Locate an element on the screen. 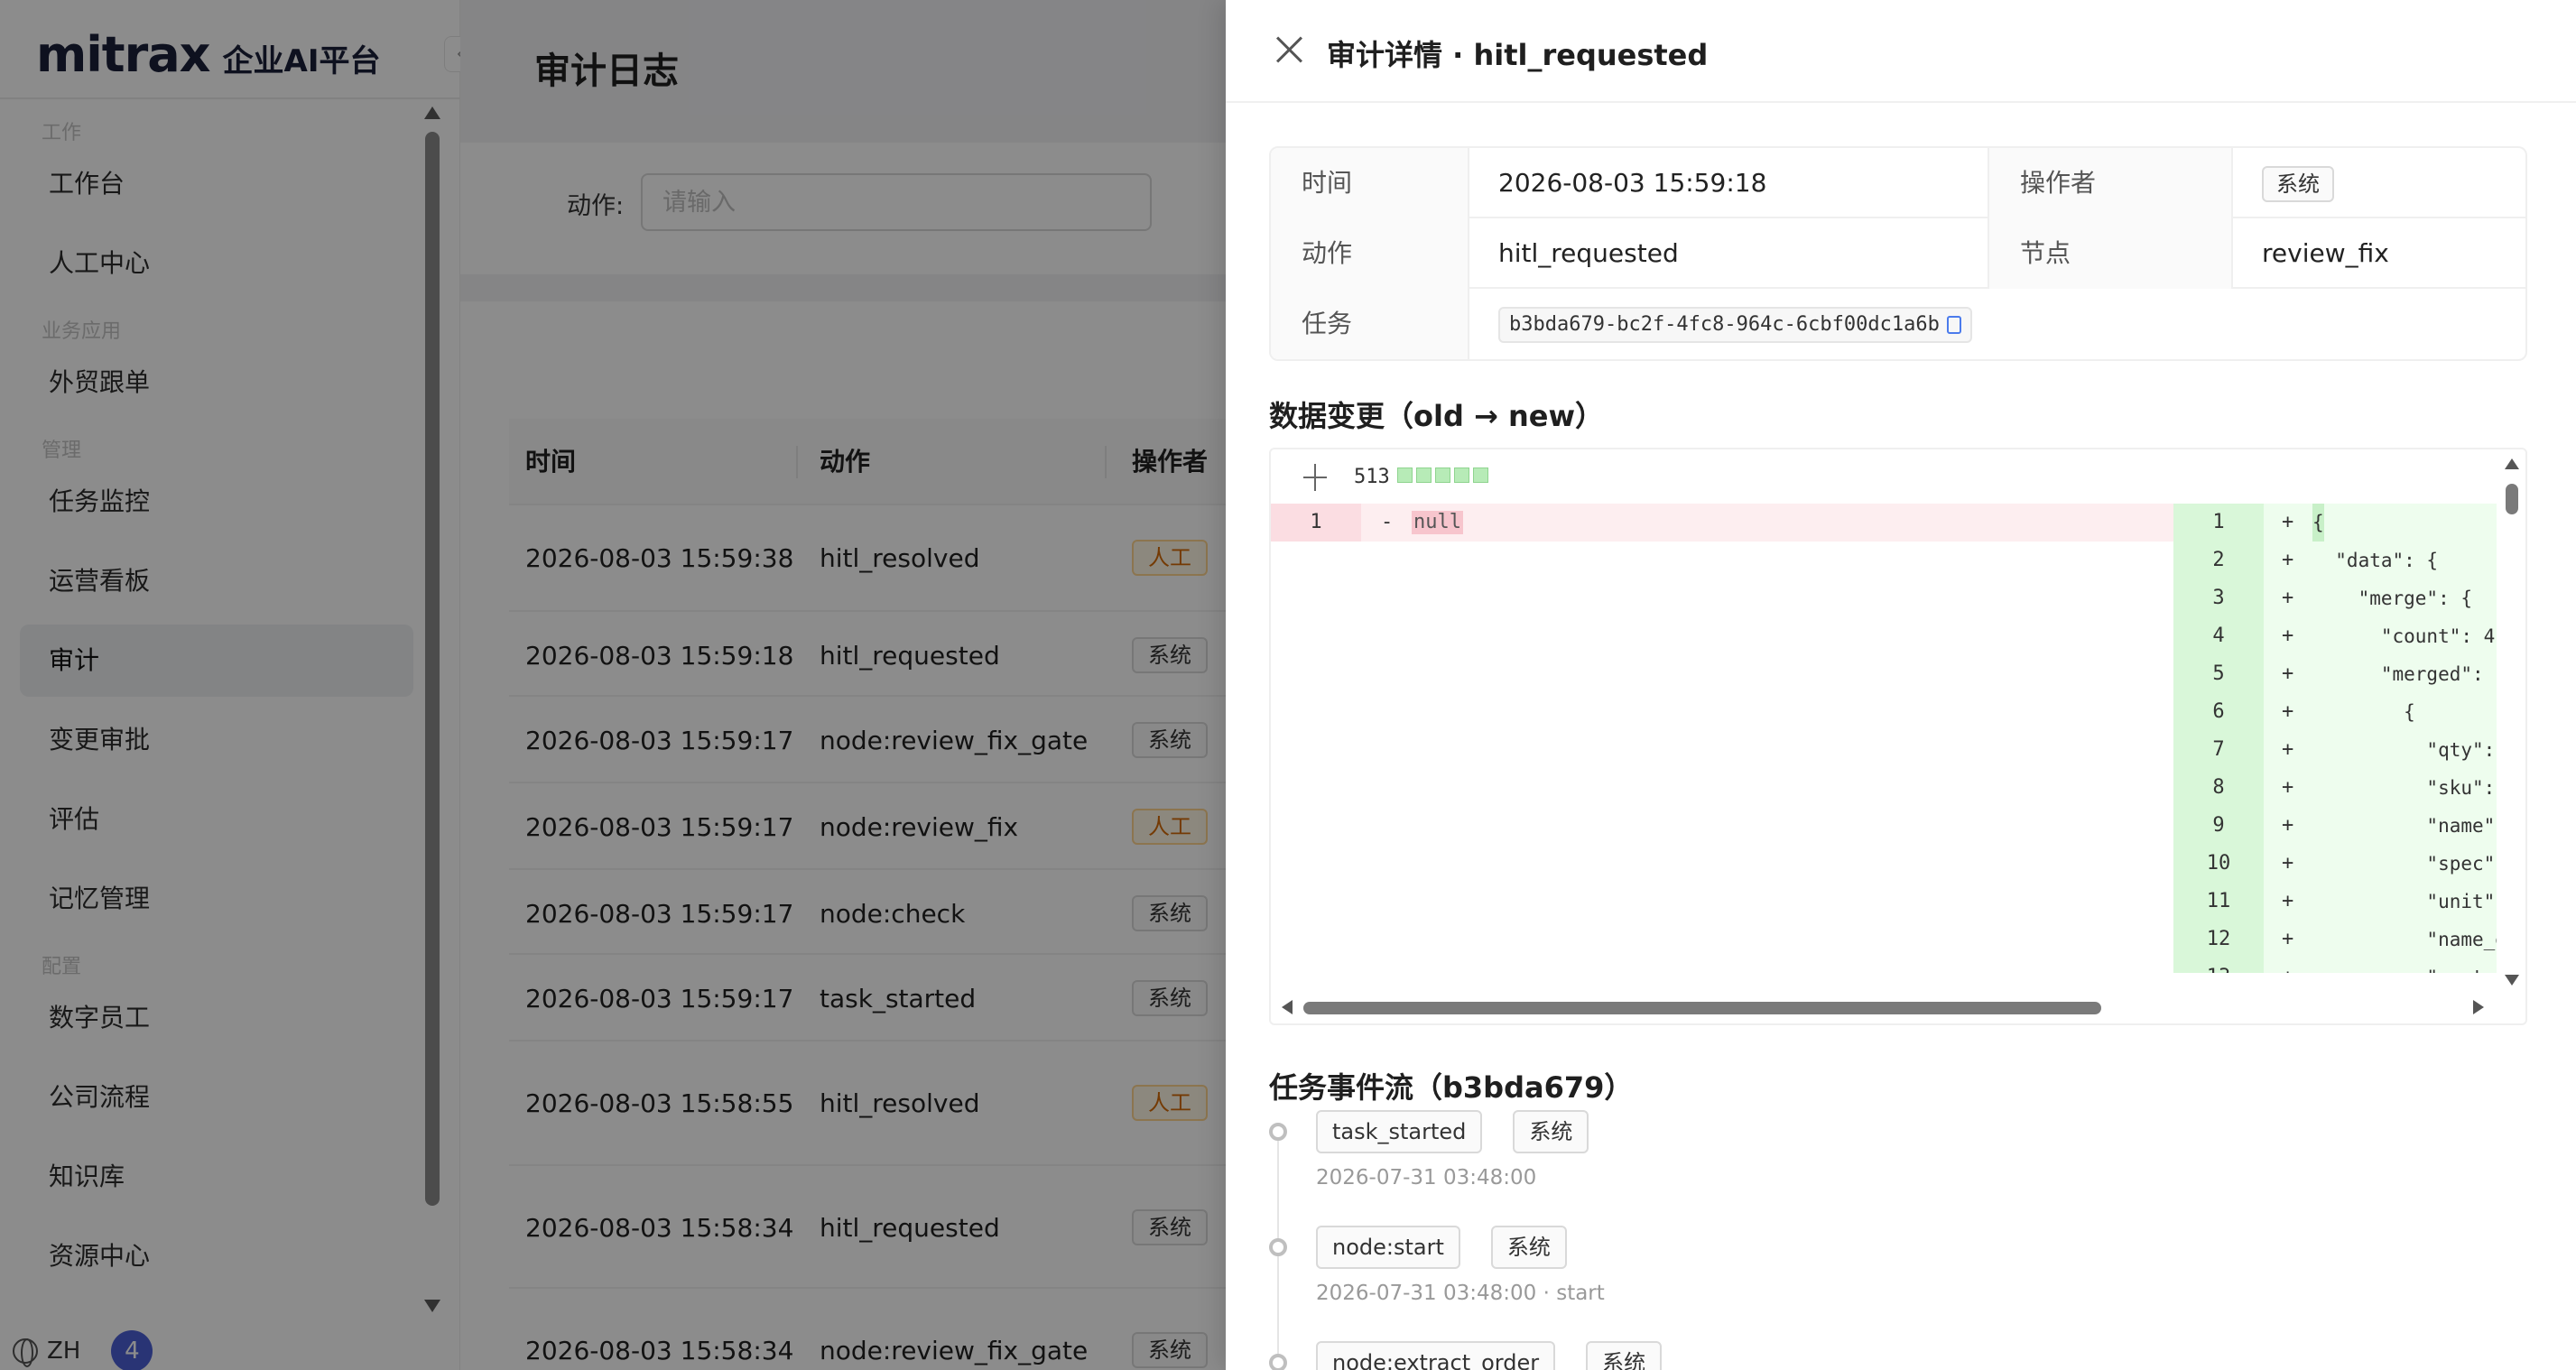  added-line-number: 5 is located at coordinates (2218, 673).